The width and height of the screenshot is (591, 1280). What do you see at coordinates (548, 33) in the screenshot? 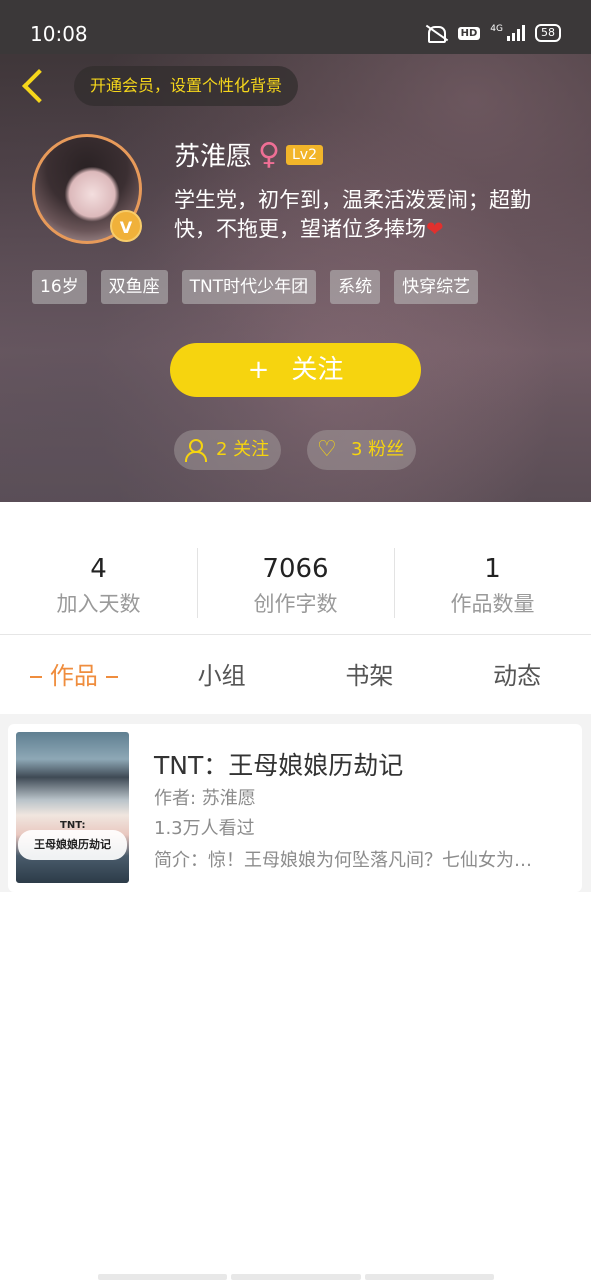
I see `battery-icon: 58` at bounding box center [548, 33].